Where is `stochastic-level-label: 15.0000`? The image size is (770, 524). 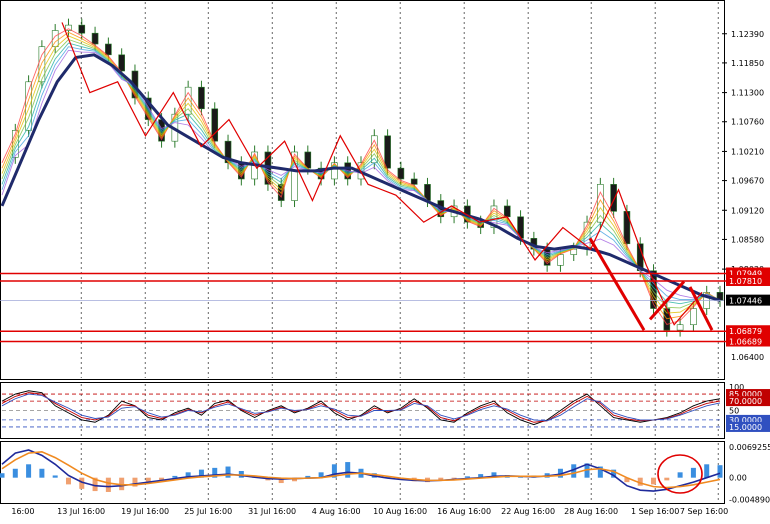 stochastic-level-label: 15.0000 is located at coordinates (745, 427).